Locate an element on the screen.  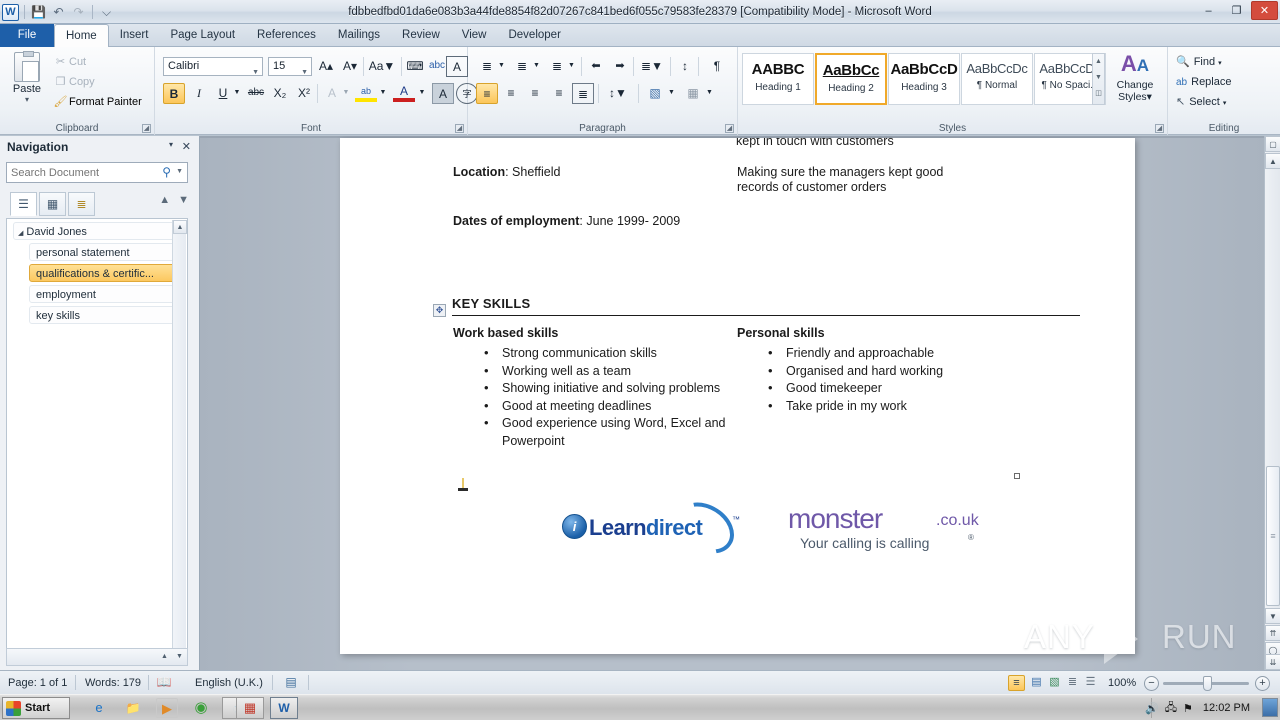
style-heading-3: AaBbCcD Heading 3 is located at coordinates (924, 79).